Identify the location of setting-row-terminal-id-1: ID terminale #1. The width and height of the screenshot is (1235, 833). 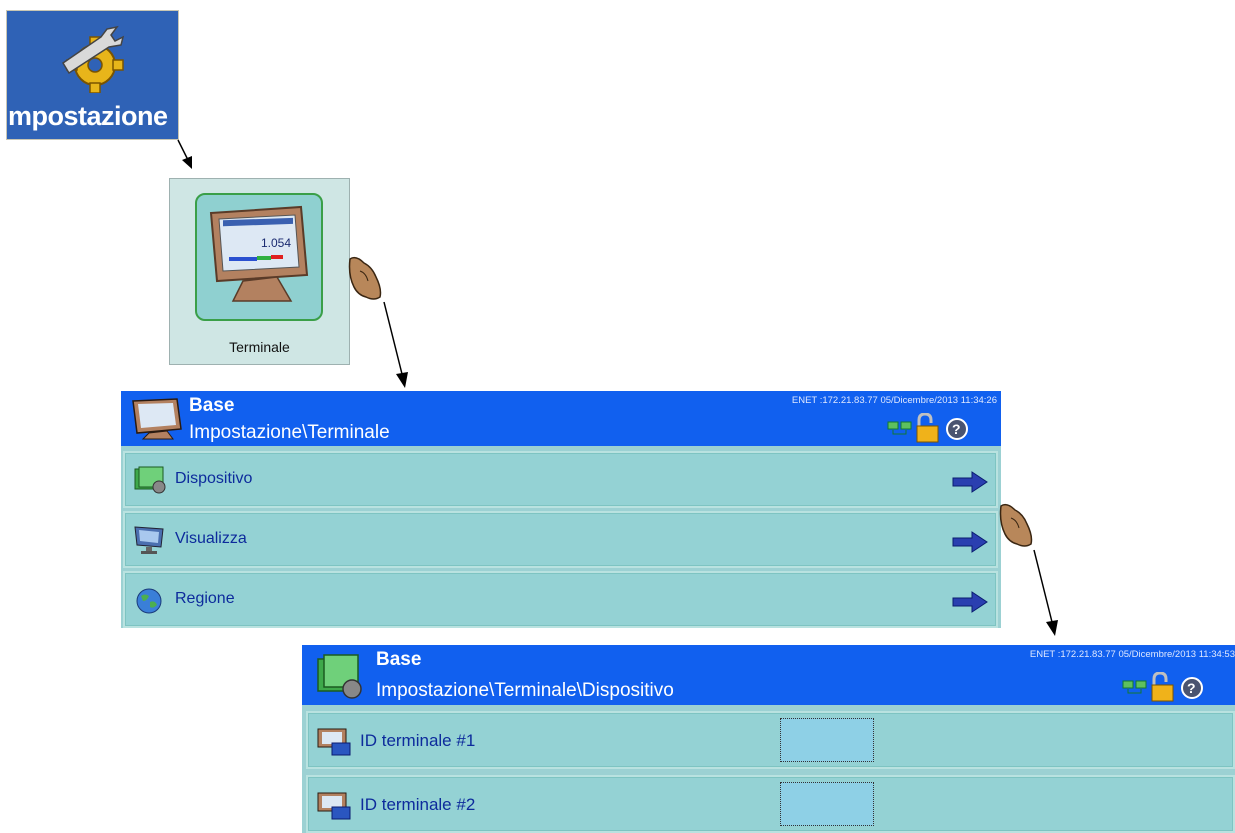
(770, 740).